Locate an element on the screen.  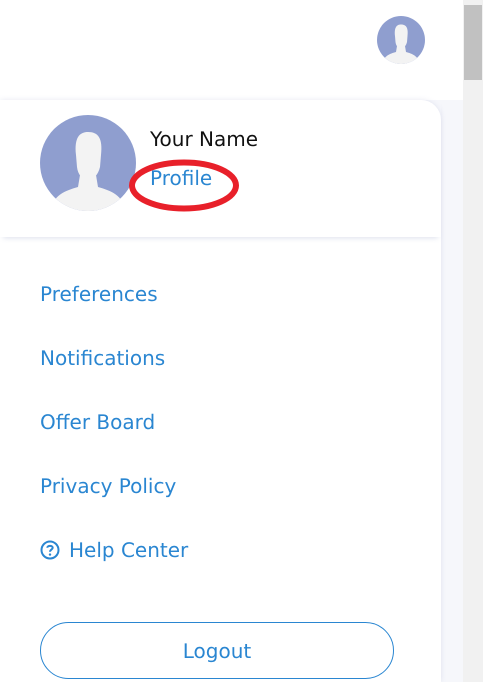
logout-button: Logout is located at coordinates (217, 650).